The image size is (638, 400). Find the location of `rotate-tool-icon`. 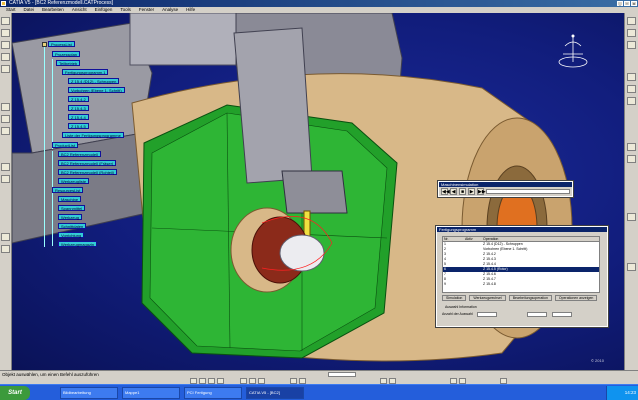

rotate-tool-icon is located at coordinates (5, 45).